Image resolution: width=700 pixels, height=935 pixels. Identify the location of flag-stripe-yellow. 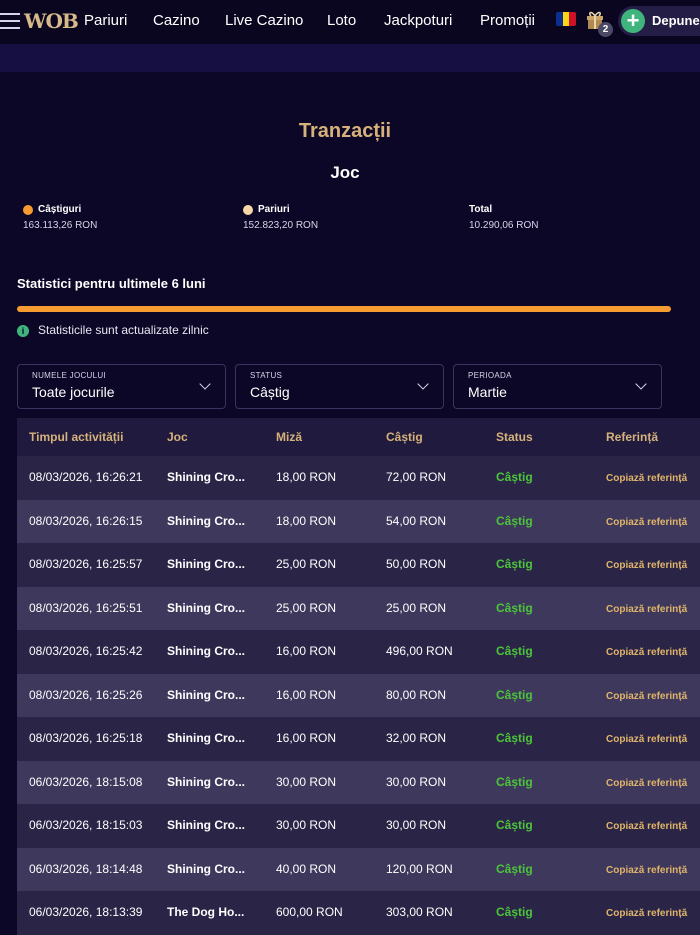
(566, 19).